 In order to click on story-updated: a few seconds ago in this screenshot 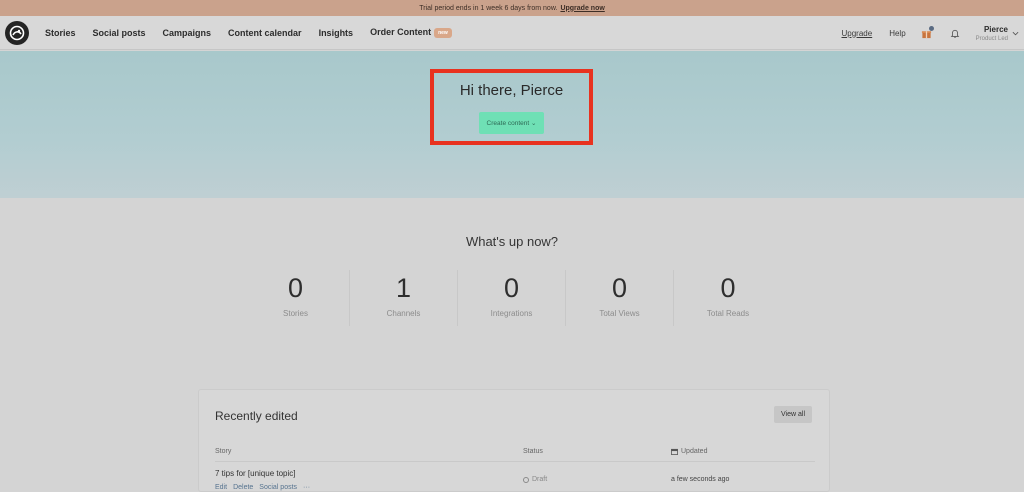, I will do `click(700, 479)`.